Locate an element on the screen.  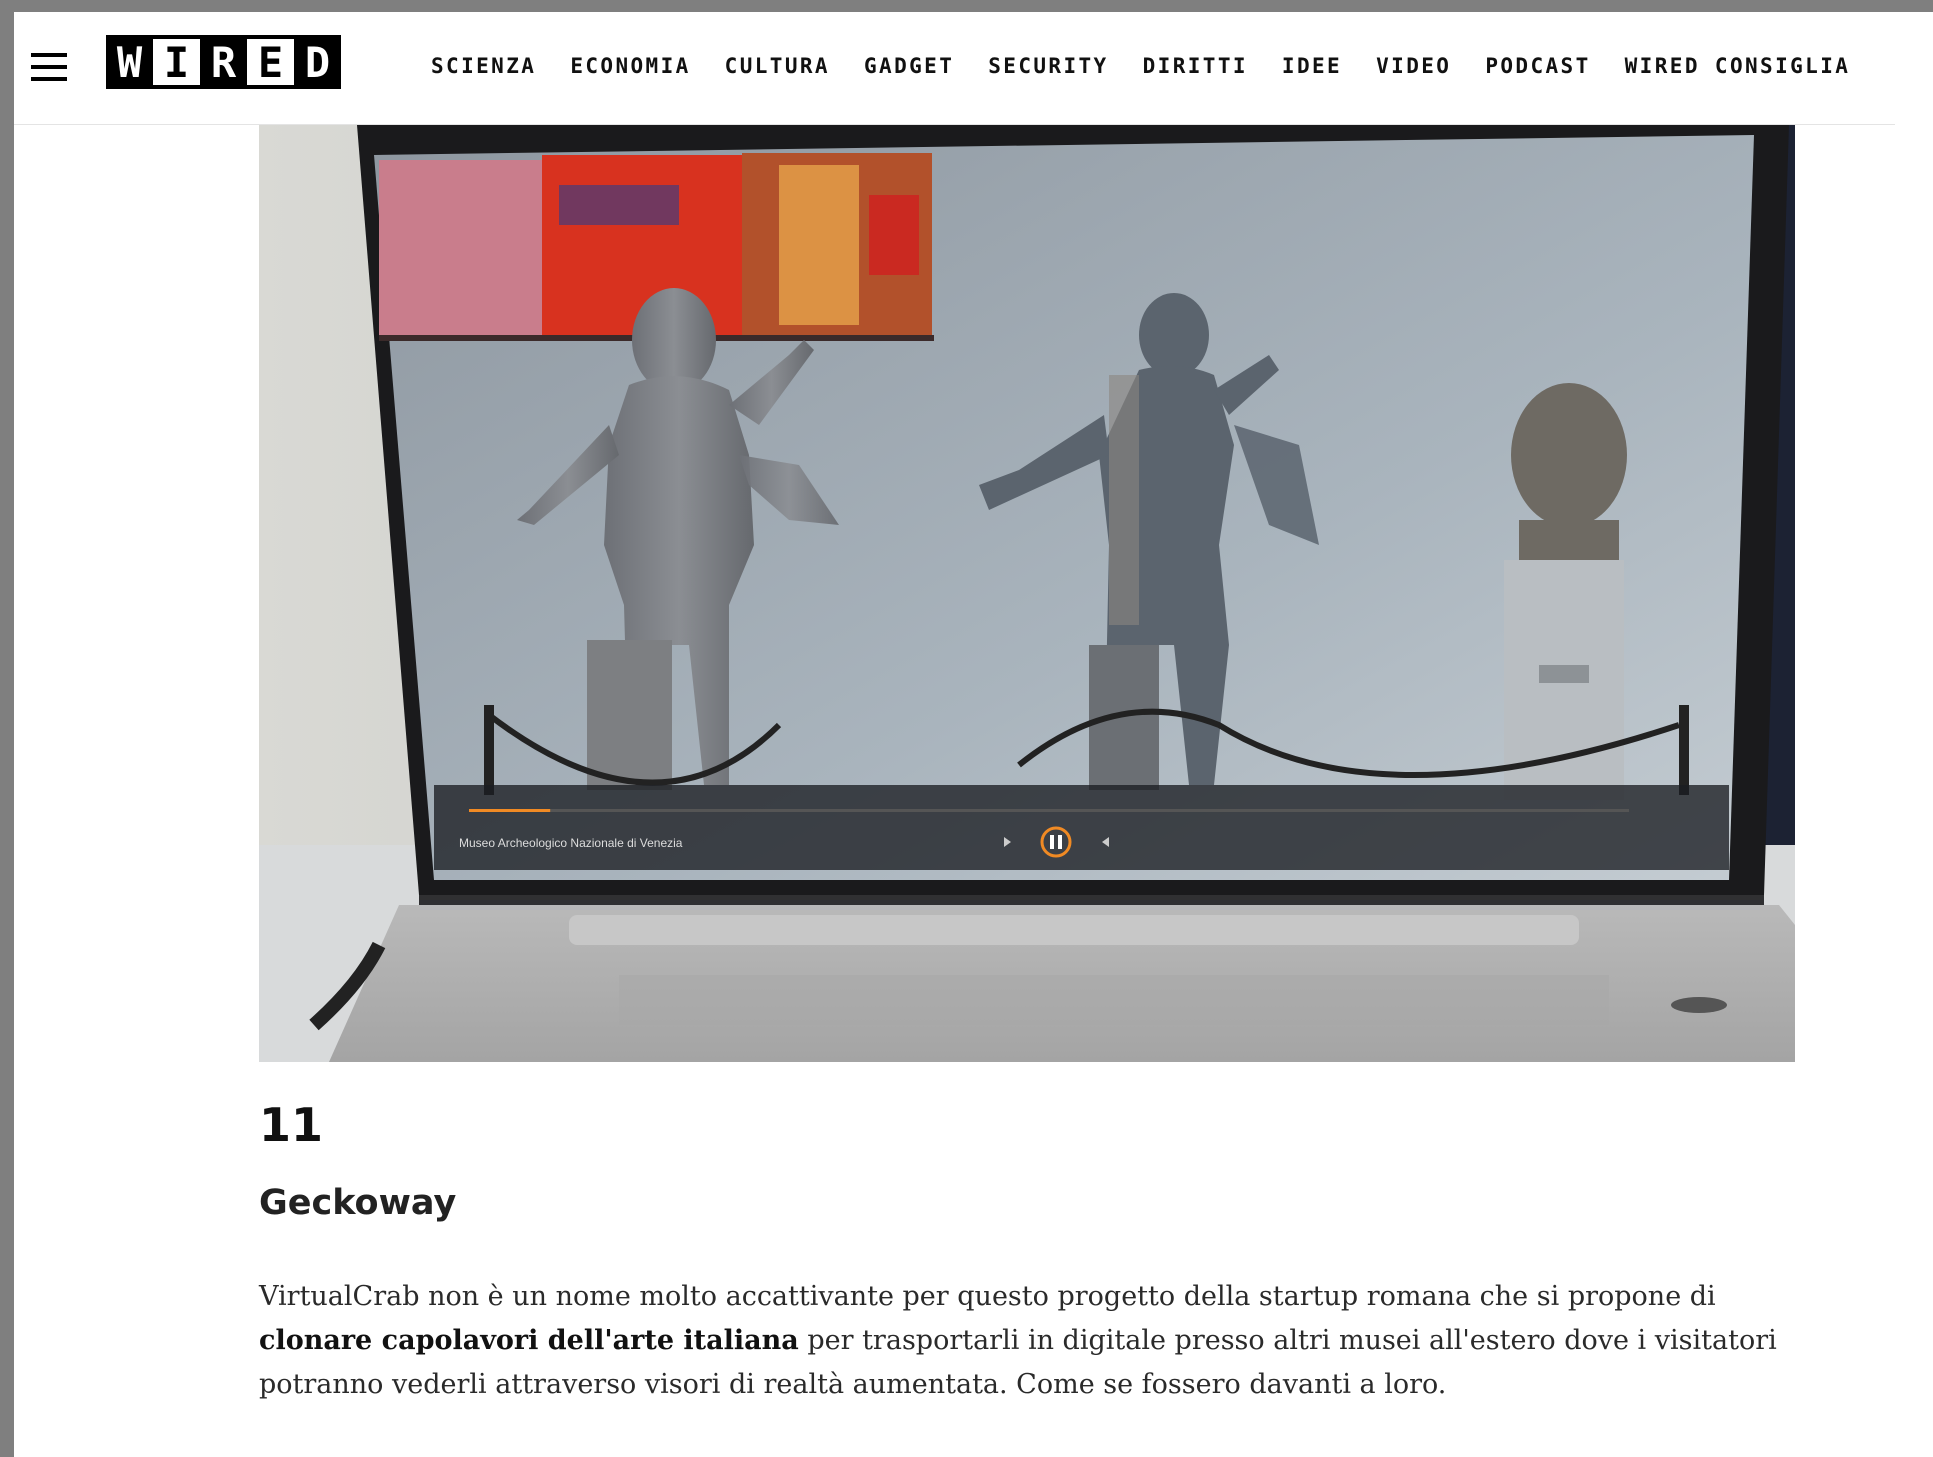
item-title: Geckoway is located at coordinates (358, 1203).